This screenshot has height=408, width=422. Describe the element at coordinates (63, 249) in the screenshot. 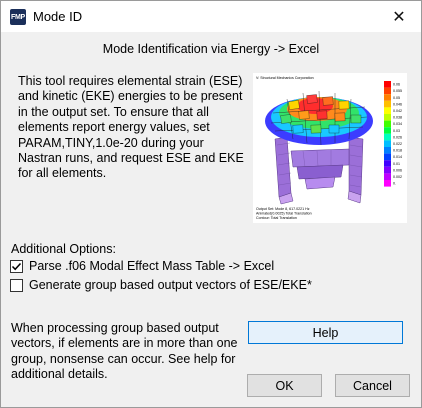

I see `additional-options-label: Additional Options:` at that location.